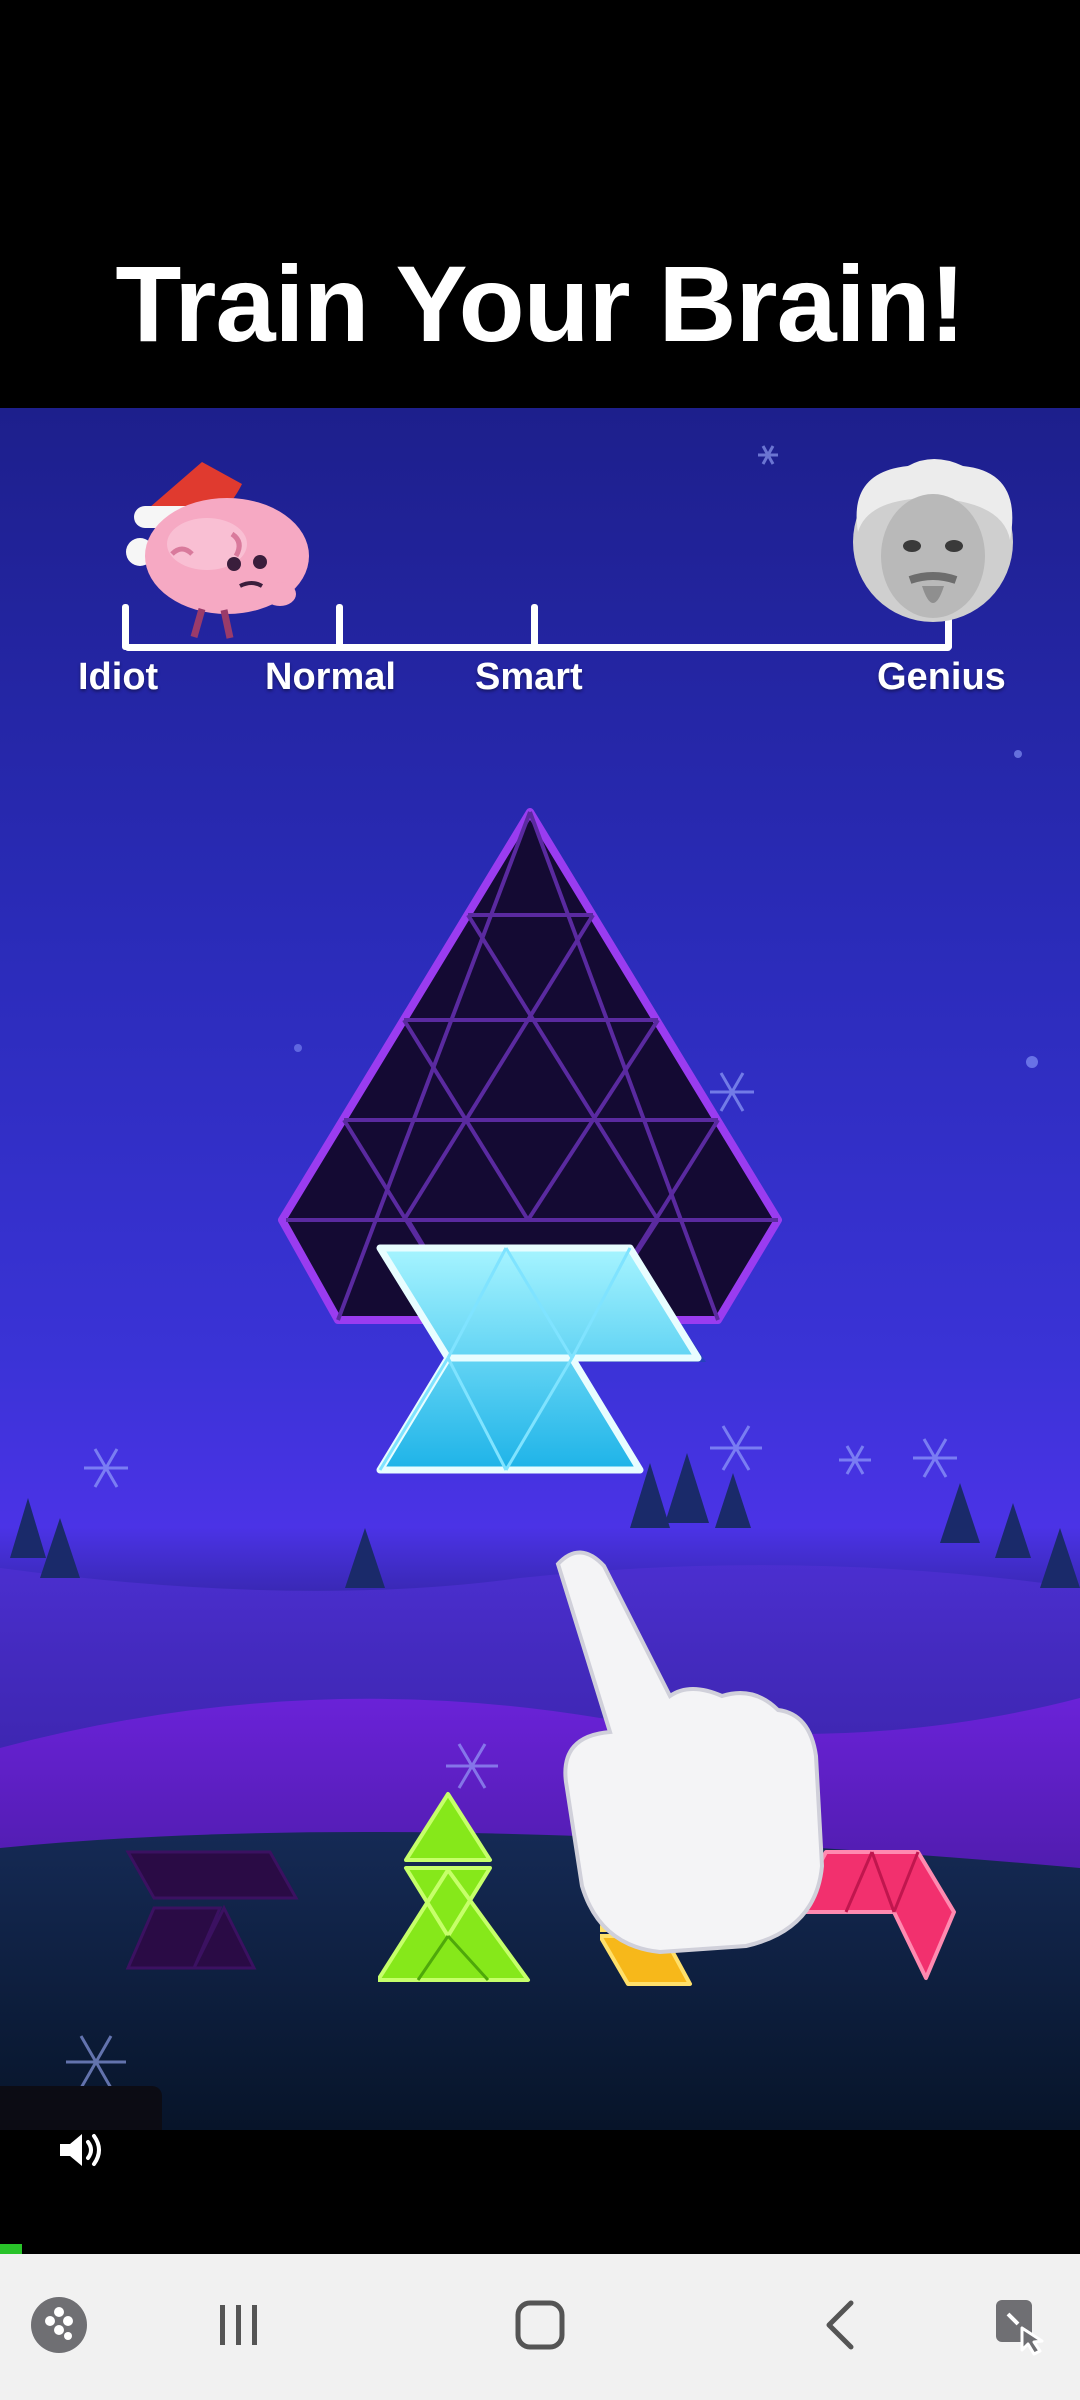  Describe the element at coordinates (468, 1889) in the screenshot. I see `tray-piece-green` at that location.